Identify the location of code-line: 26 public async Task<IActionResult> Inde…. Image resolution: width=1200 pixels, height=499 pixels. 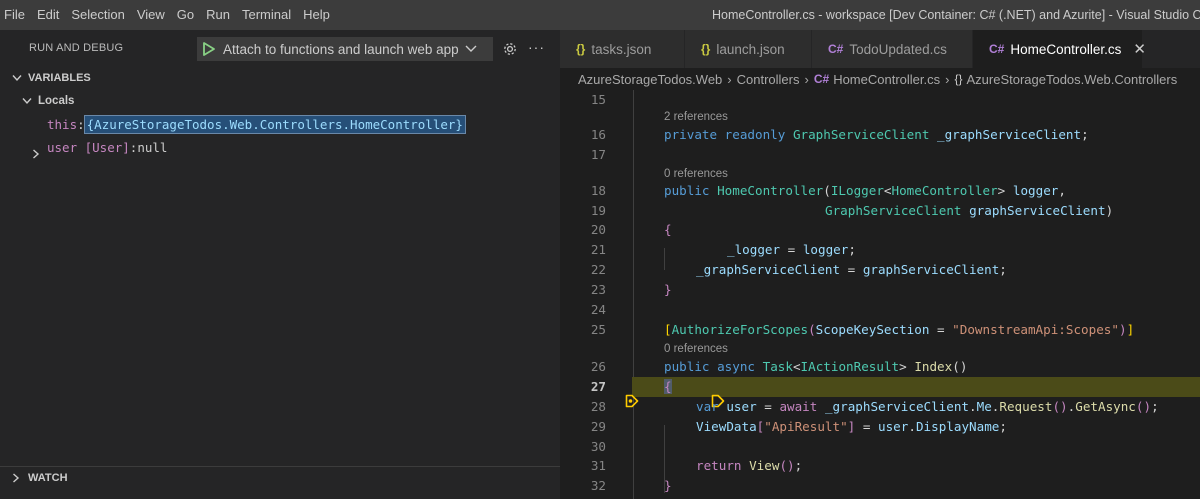
(880, 367).